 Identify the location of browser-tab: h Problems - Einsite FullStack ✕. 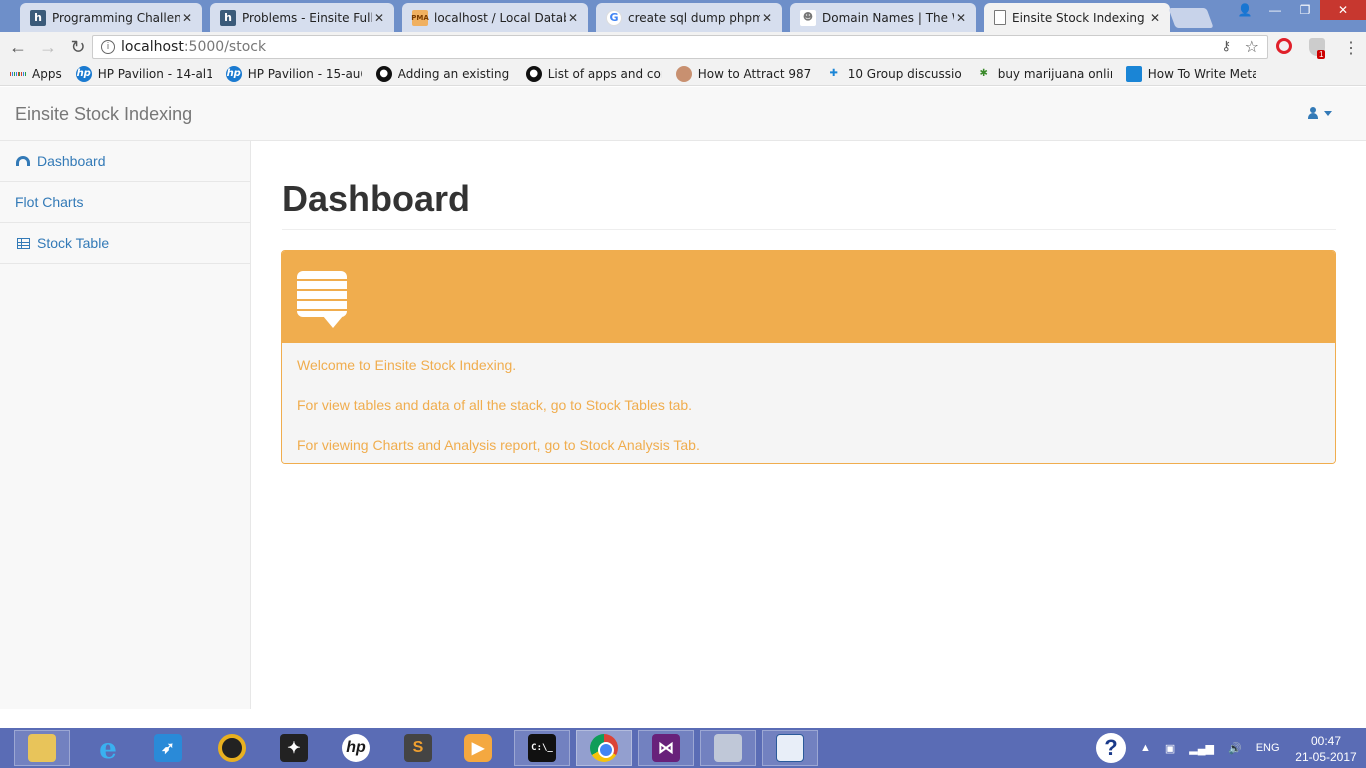
(302, 17).